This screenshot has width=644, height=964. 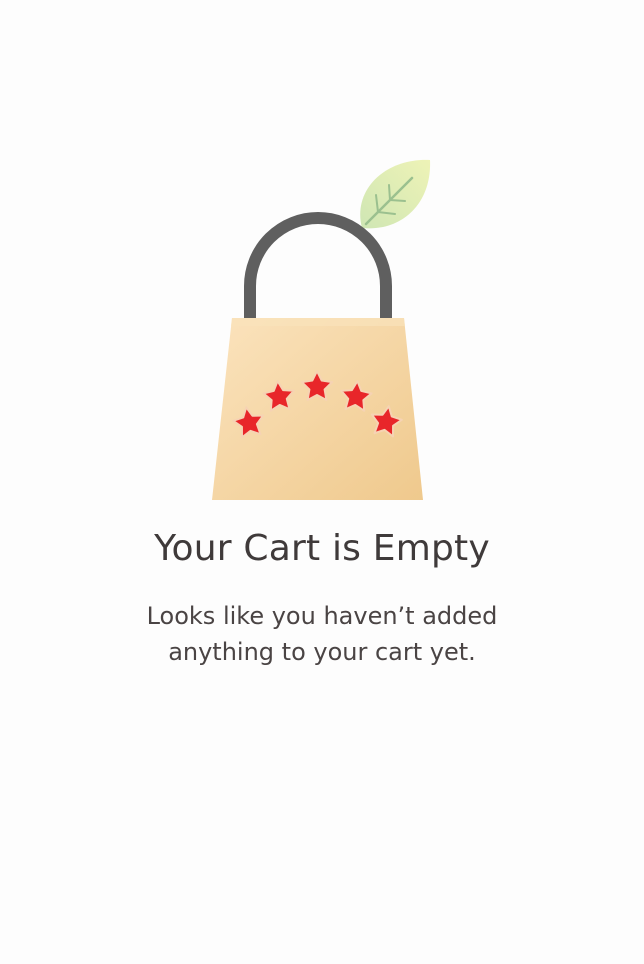 I want to click on empty-cart-message-line-1: Looks like you haven’t added, so click(x=322, y=616).